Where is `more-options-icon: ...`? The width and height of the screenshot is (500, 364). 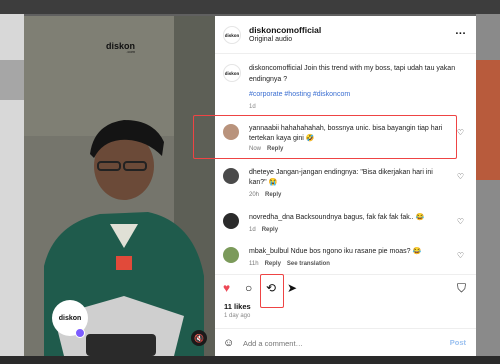 more-options-icon: ... is located at coordinates (460, 31).